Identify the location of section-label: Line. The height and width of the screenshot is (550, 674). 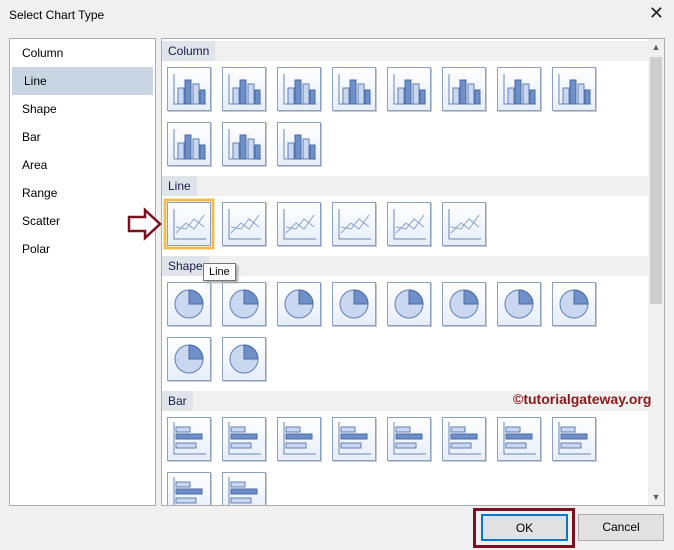
(179, 186).